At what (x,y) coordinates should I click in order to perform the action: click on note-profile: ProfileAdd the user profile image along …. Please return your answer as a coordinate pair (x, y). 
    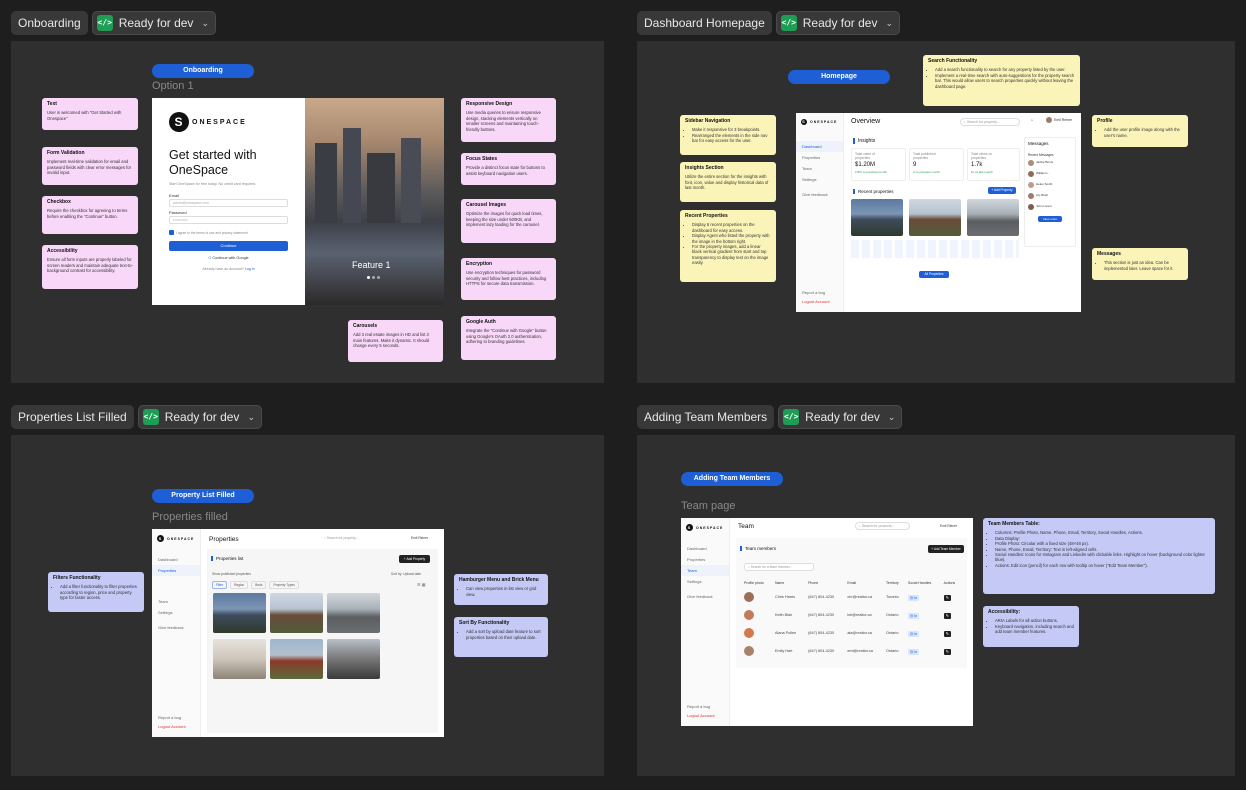
    Looking at the image, I should click on (1140, 131).